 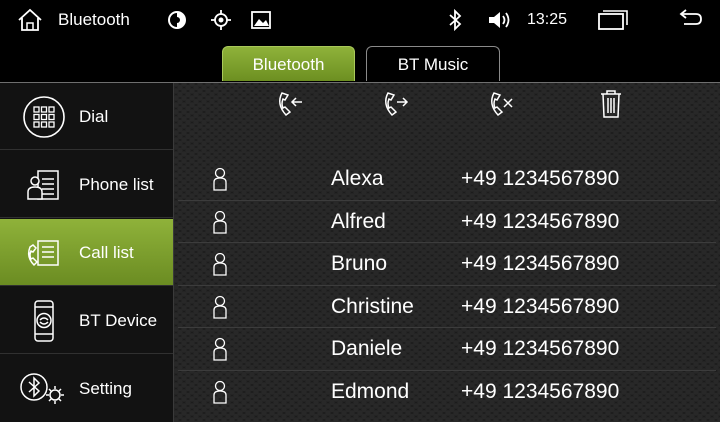 What do you see at coordinates (500, 20) in the screenshot?
I see `volume-icon` at bounding box center [500, 20].